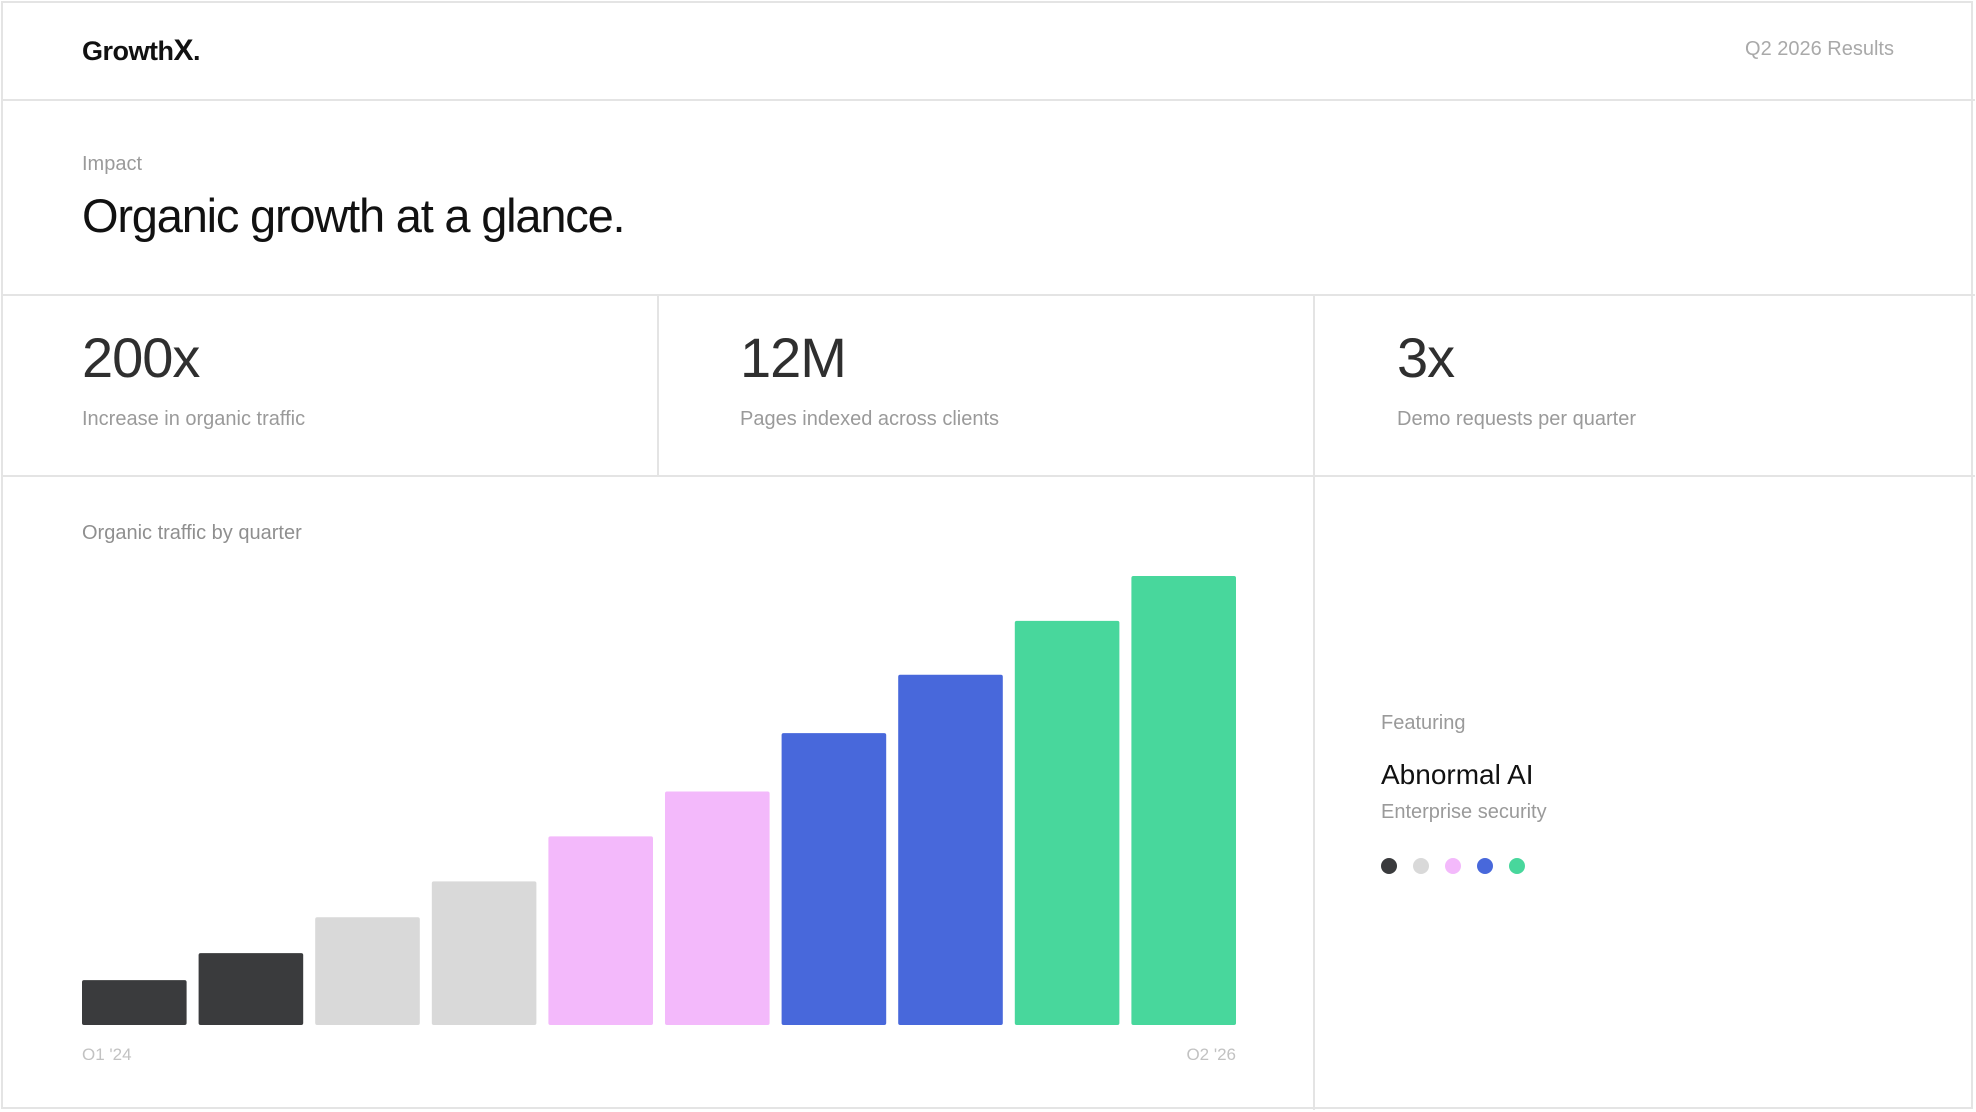  Describe the element at coordinates (194, 419) in the screenshot. I see `stat-label: Increase in organic traffic` at that location.